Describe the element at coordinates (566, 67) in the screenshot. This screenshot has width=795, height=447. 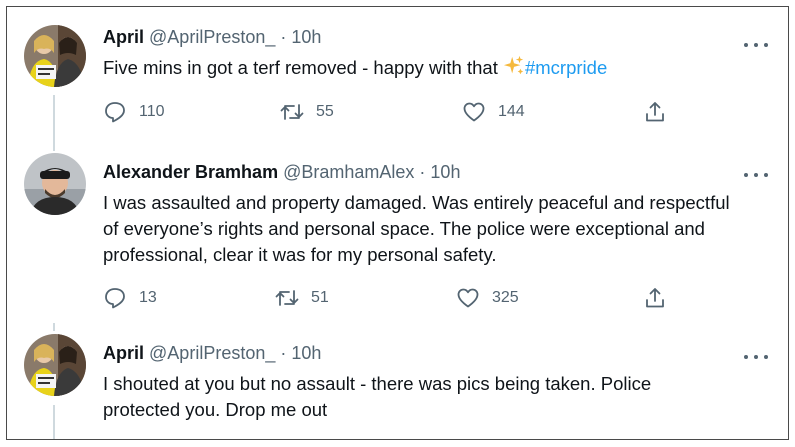
I see `hashtag-link: #mcrpride` at that location.